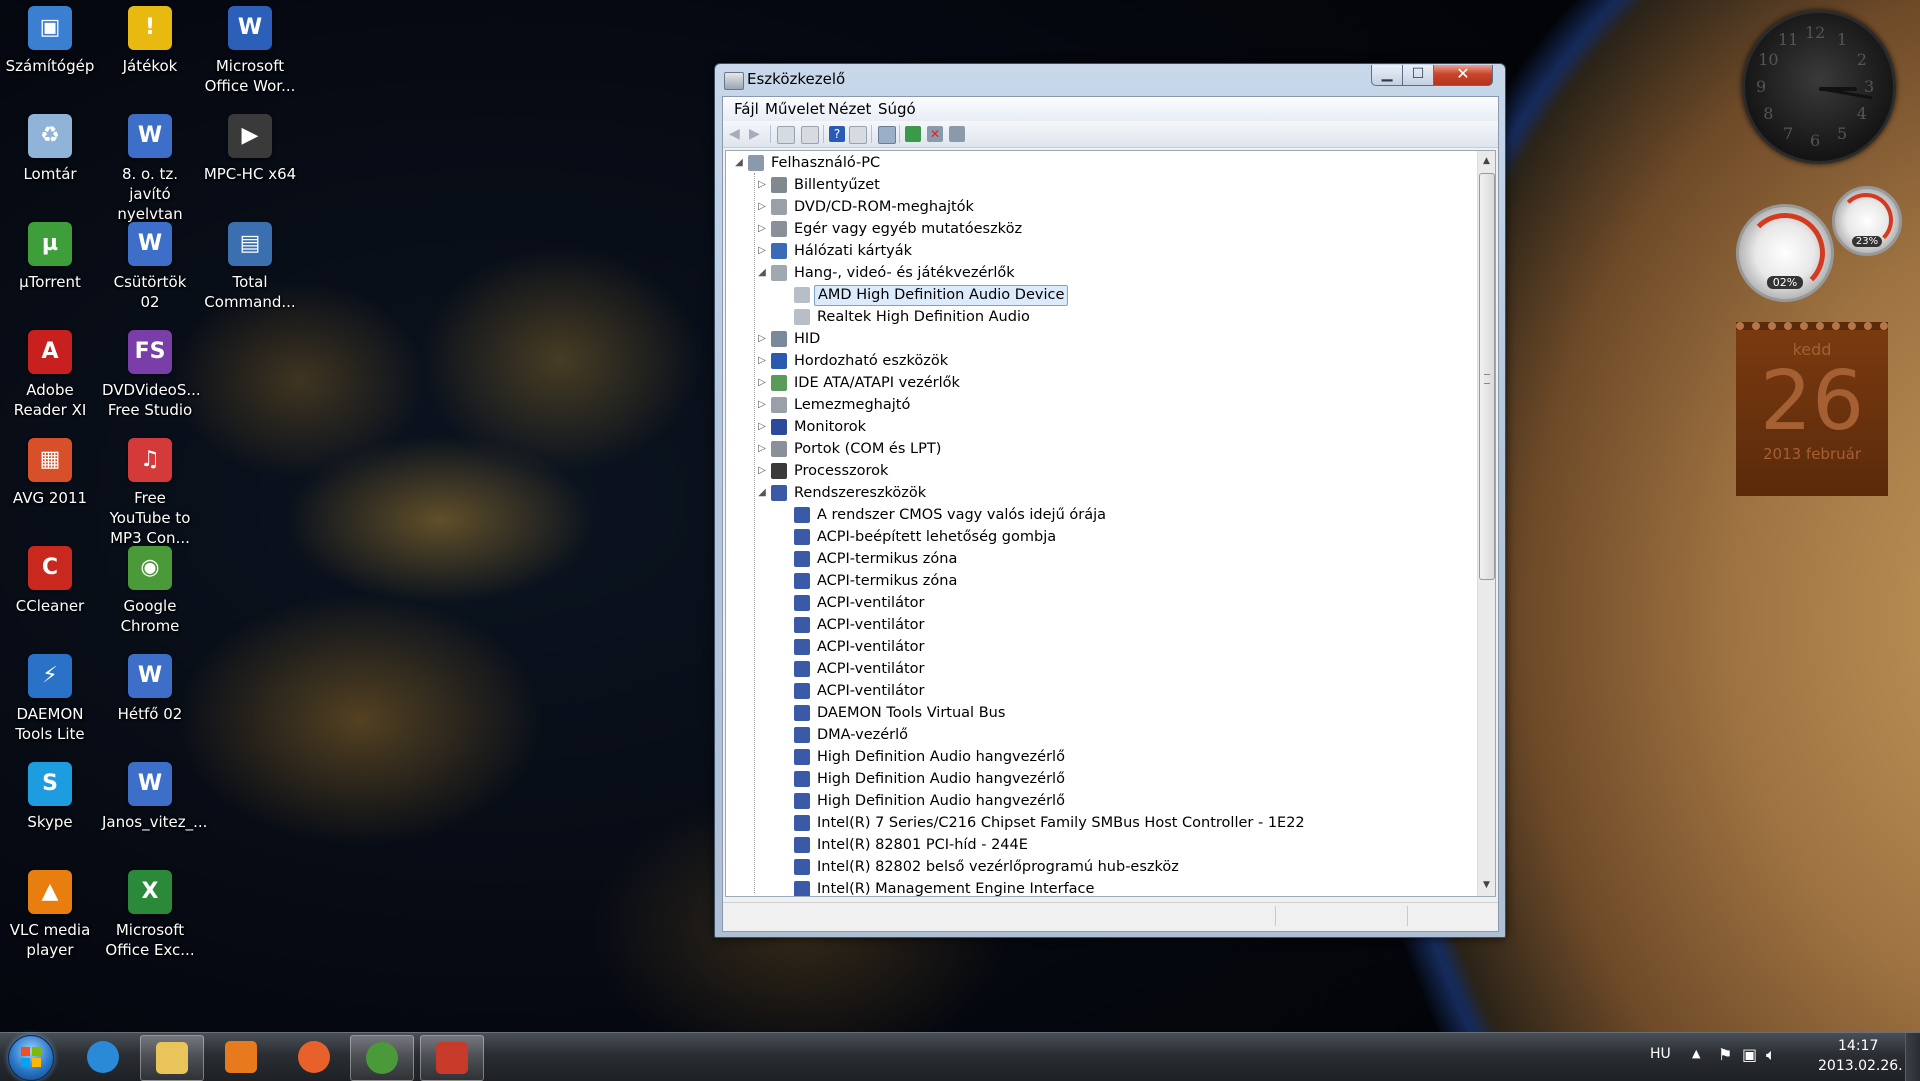  I want to click on desktop-icon: µ µTorrent, so click(50, 255).